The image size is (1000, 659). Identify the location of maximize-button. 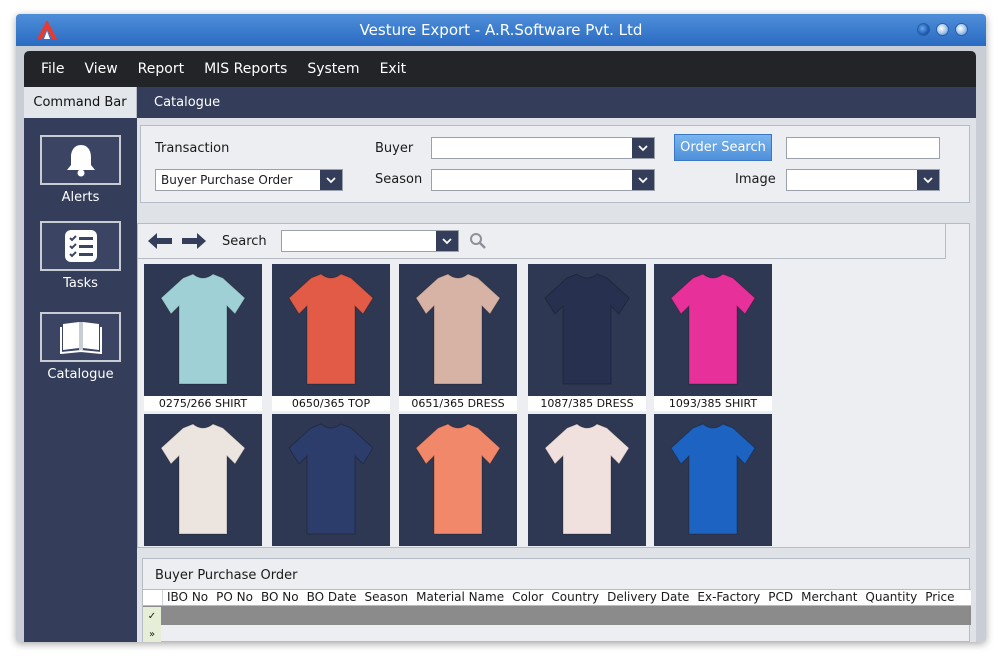
(942, 29).